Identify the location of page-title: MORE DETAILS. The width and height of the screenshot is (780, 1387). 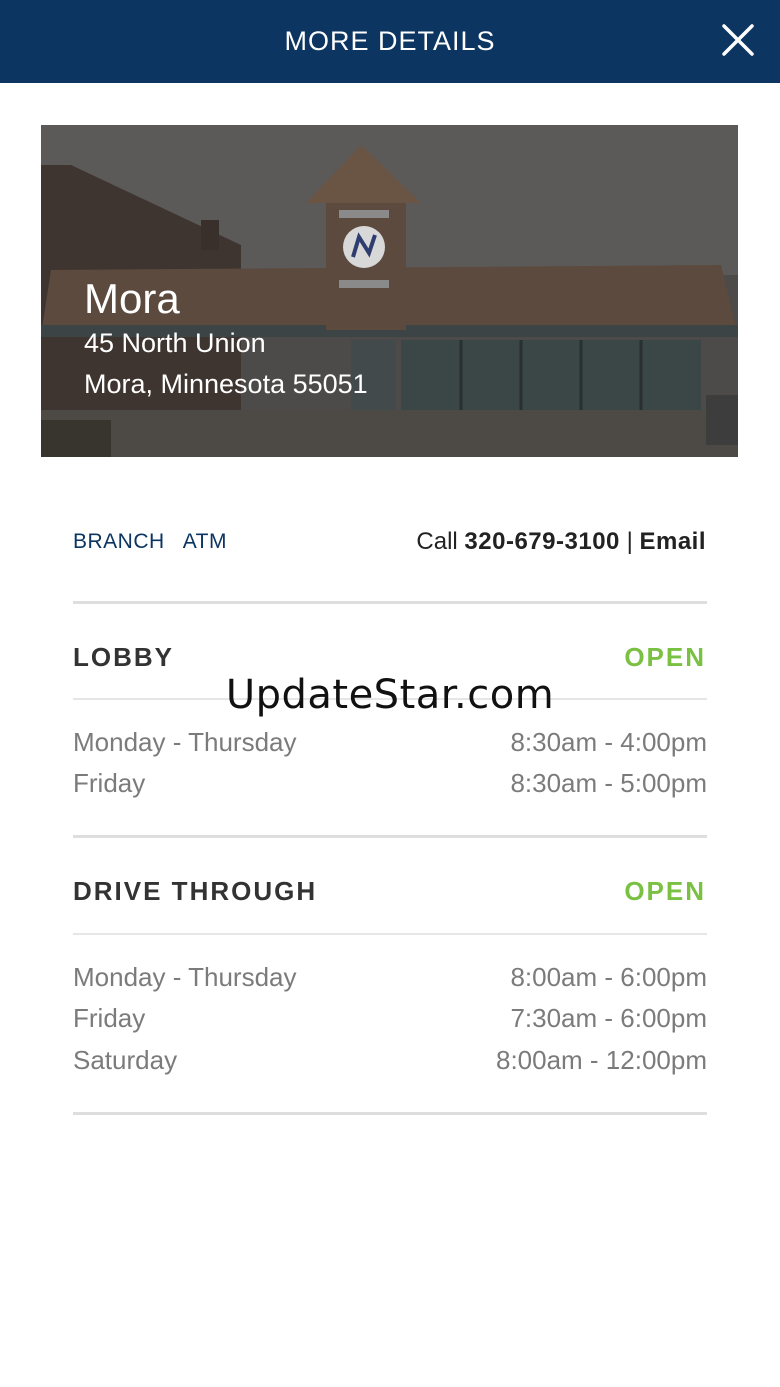
(390, 41).